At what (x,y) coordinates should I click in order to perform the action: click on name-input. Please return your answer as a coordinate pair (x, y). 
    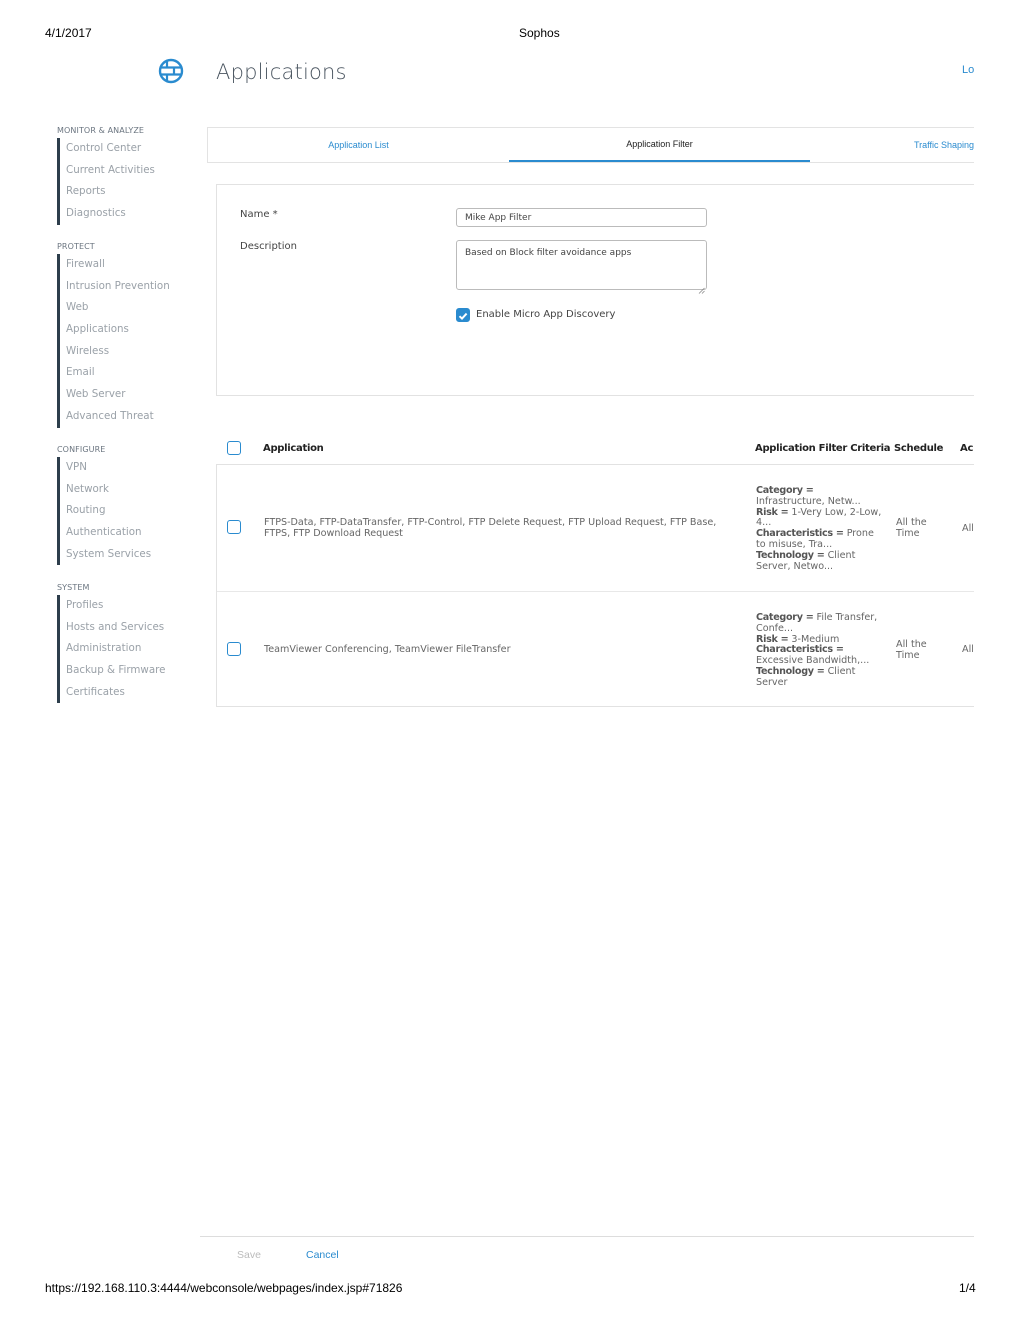
    Looking at the image, I should click on (581, 217).